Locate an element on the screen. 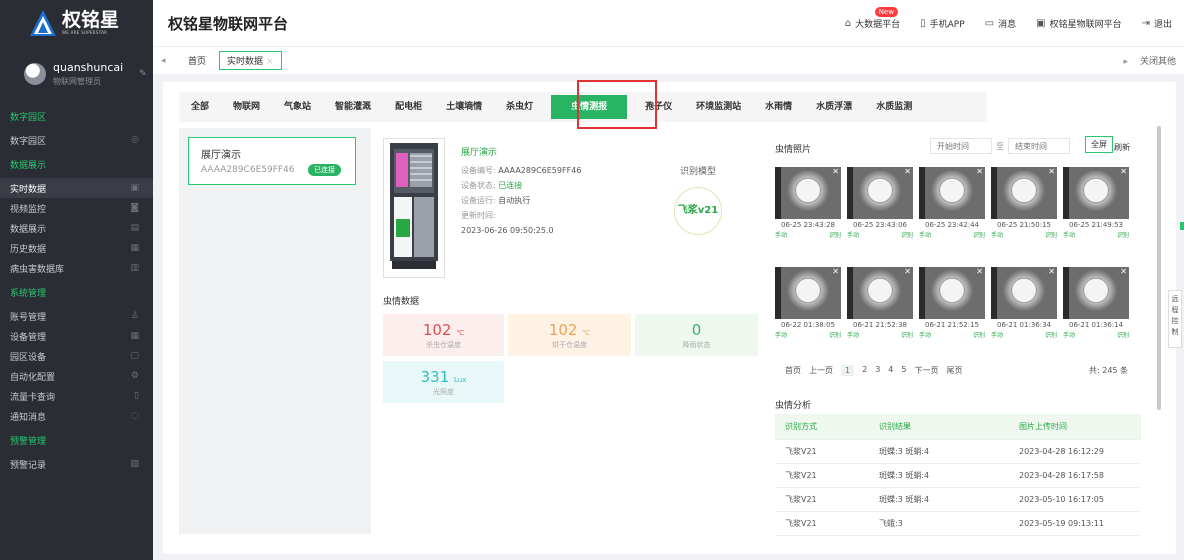 This screenshot has width=1184, height=560. status-label: 设备状态: is located at coordinates (478, 185).